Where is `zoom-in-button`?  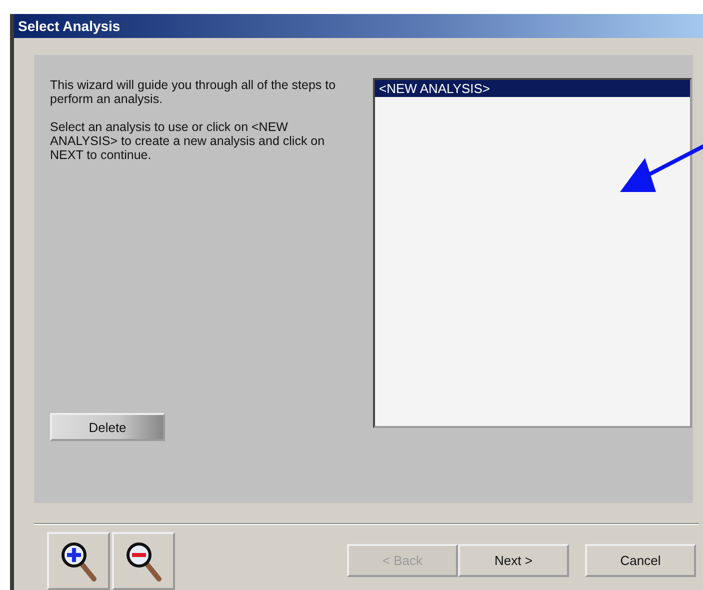
zoom-in-button is located at coordinates (78, 561).